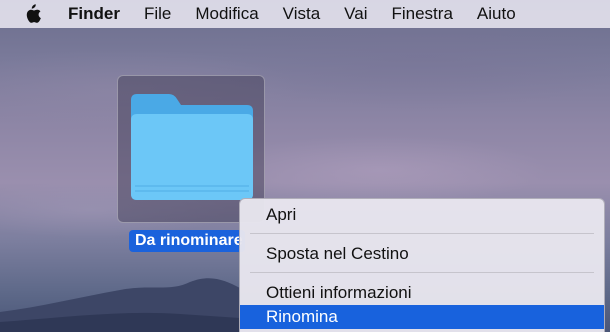 This screenshot has height=332, width=610. I want to click on menu-modifica: Modifica, so click(226, 14).